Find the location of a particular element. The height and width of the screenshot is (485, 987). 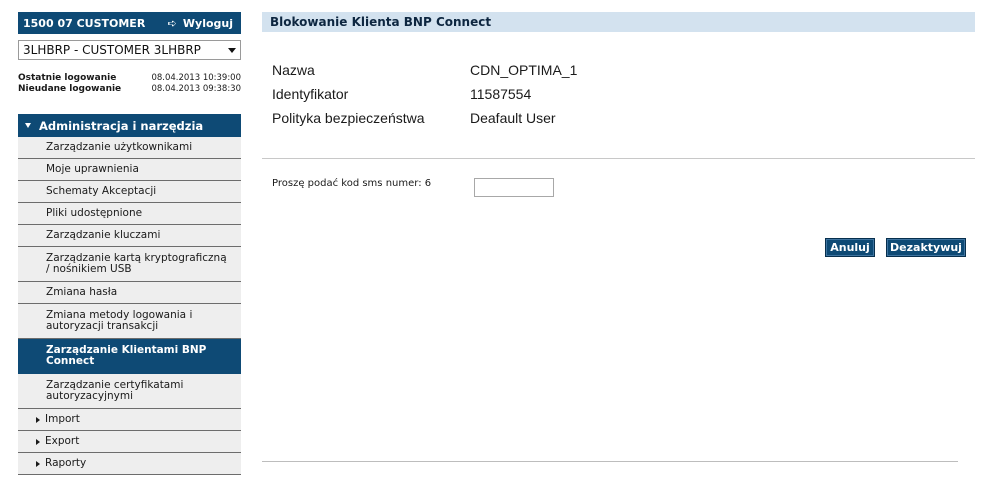

page-title: Blokowanie Klienta BNP Connect is located at coordinates (381, 22).